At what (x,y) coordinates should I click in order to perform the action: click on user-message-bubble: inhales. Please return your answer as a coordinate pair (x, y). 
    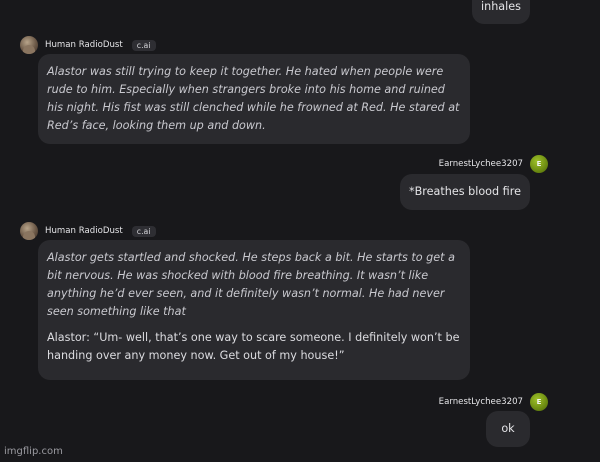
    Looking at the image, I should click on (501, 12).